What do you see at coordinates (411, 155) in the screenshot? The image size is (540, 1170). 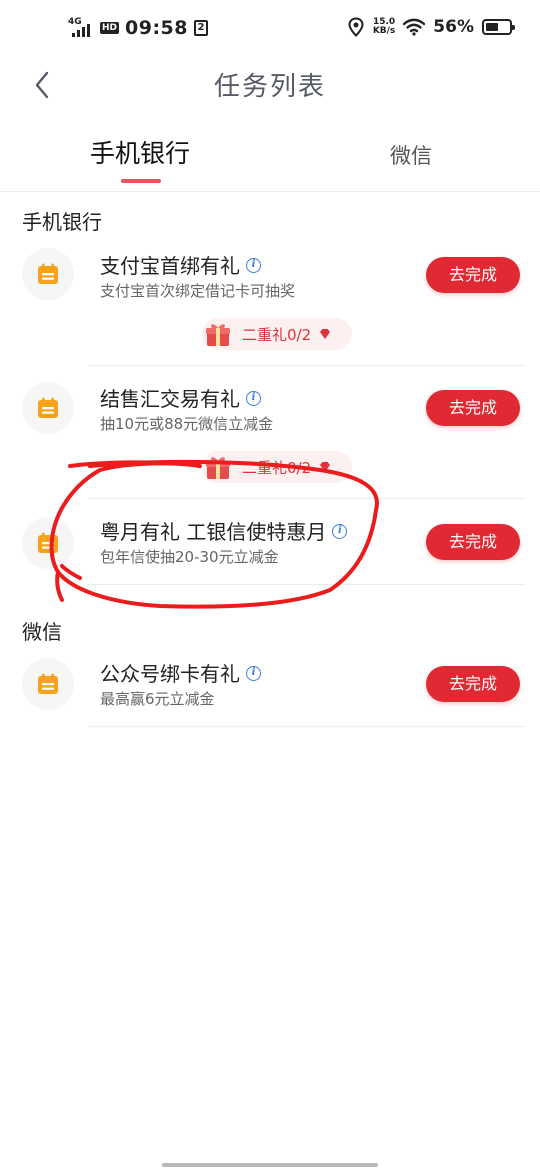 I see `tab-wechat: 微信` at bounding box center [411, 155].